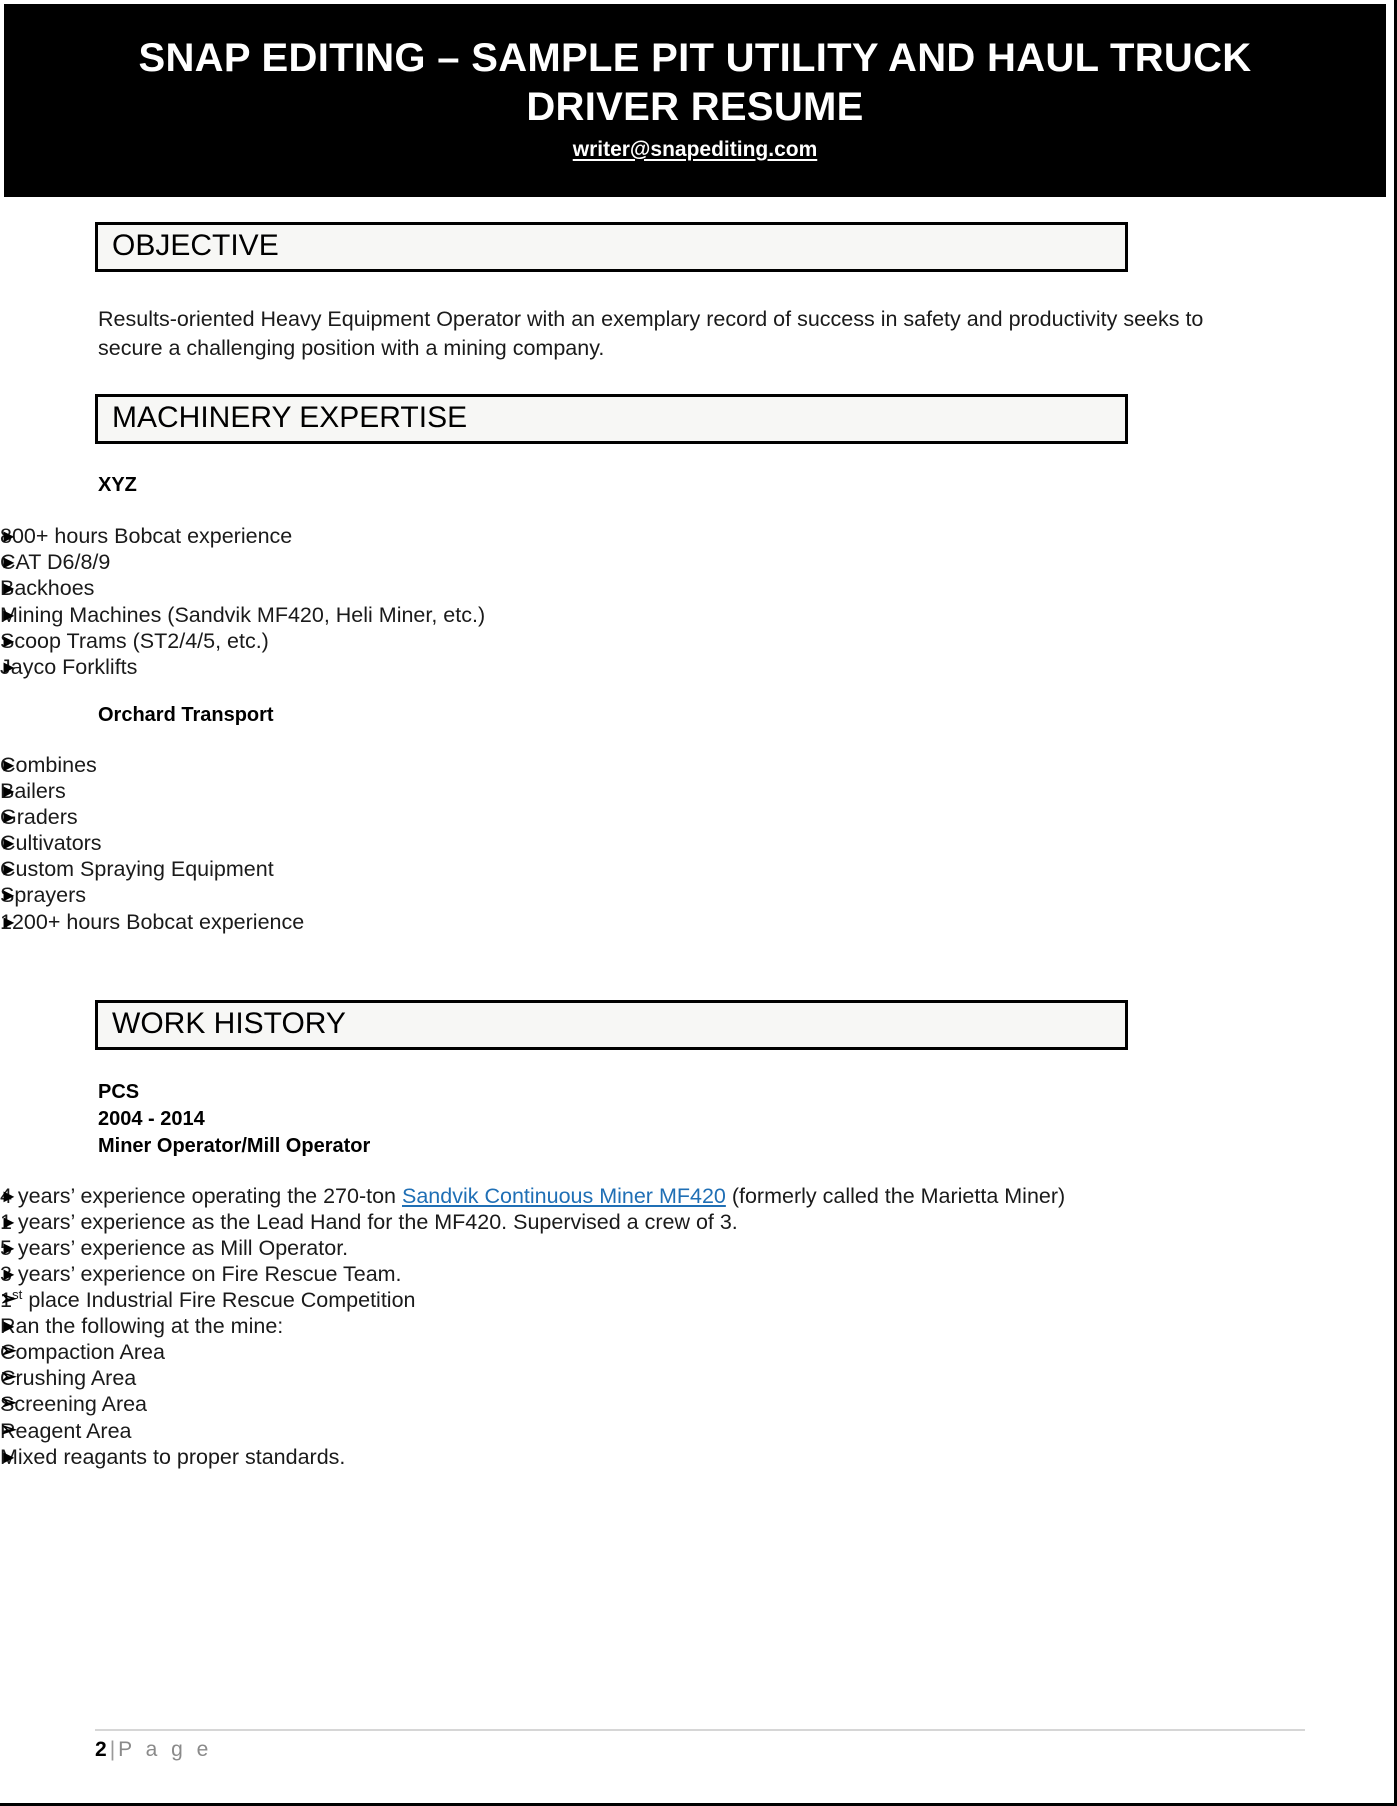  Describe the element at coordinates (173, 1456) in the screenshot. I see `list-item-label: Mixed reagants to proper standards.` at that location.